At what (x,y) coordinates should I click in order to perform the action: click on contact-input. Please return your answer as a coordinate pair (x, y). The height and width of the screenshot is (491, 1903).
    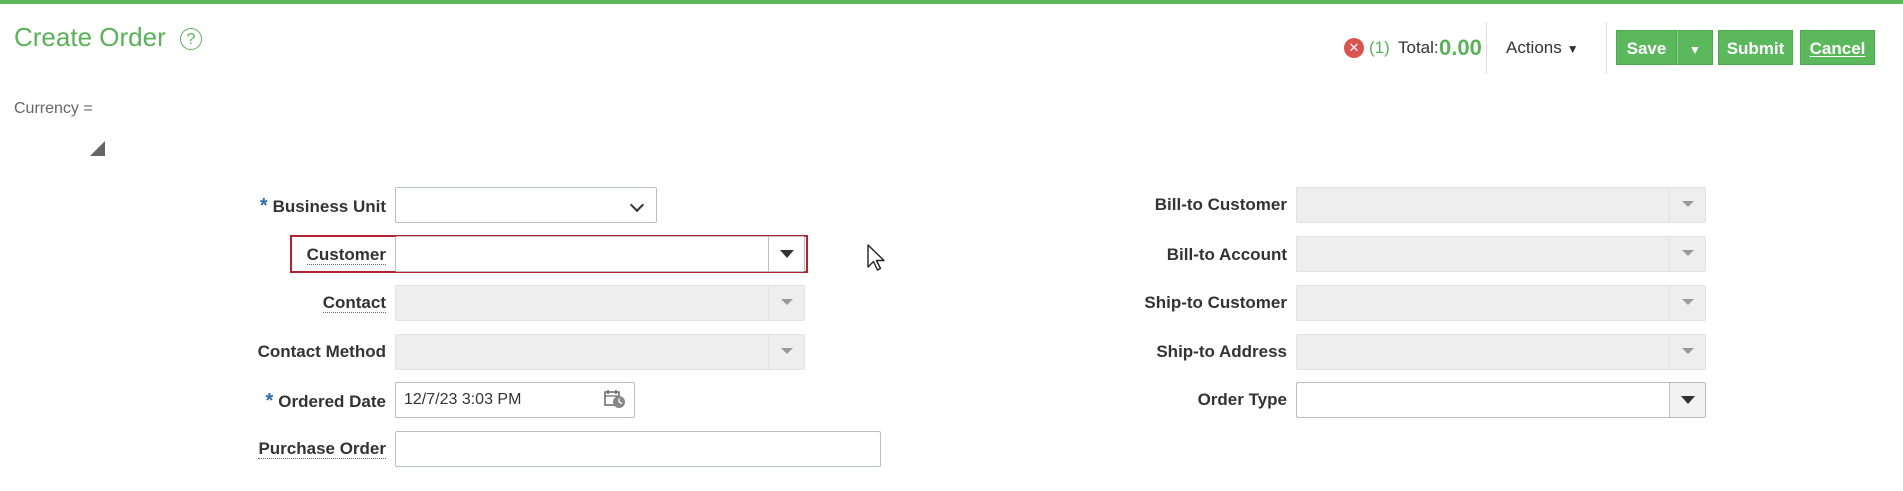
    Looking at the image, I should click on (600, 303).